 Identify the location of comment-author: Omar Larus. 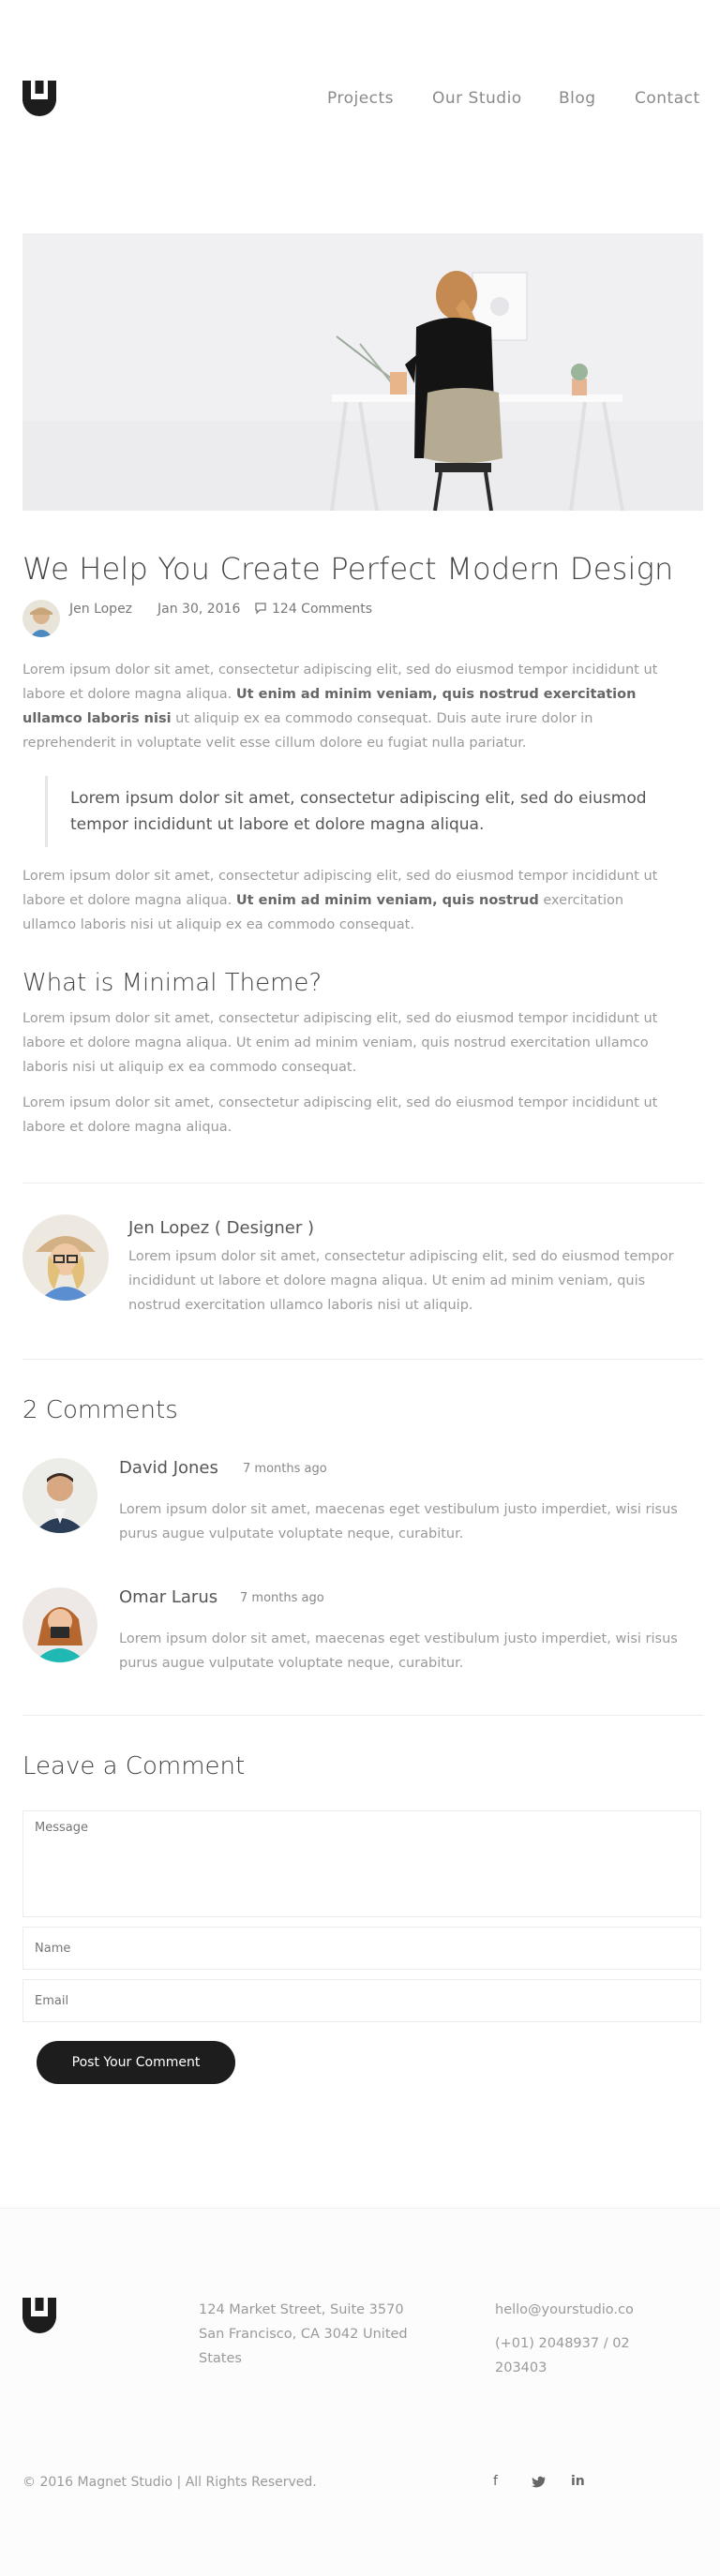
(168, 1597).